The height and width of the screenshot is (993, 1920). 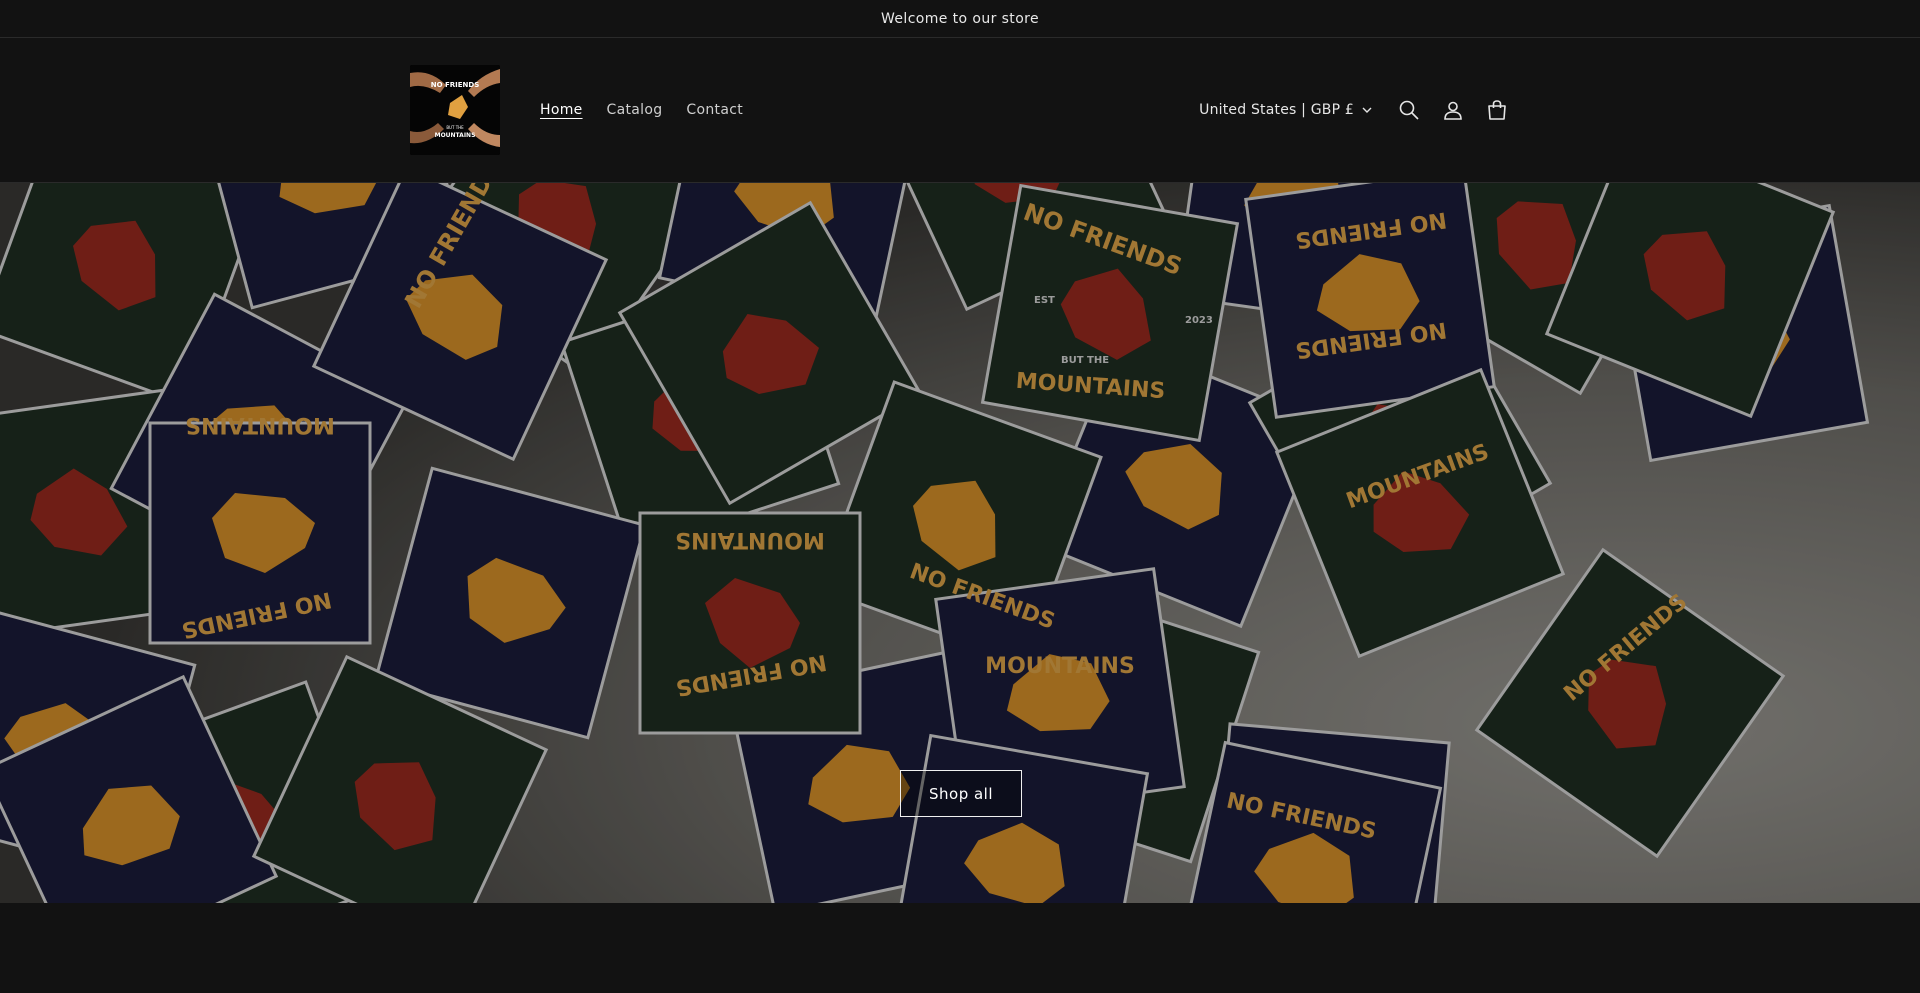 I want to click on nav-link-home: Home, so click(x=561, y=110).